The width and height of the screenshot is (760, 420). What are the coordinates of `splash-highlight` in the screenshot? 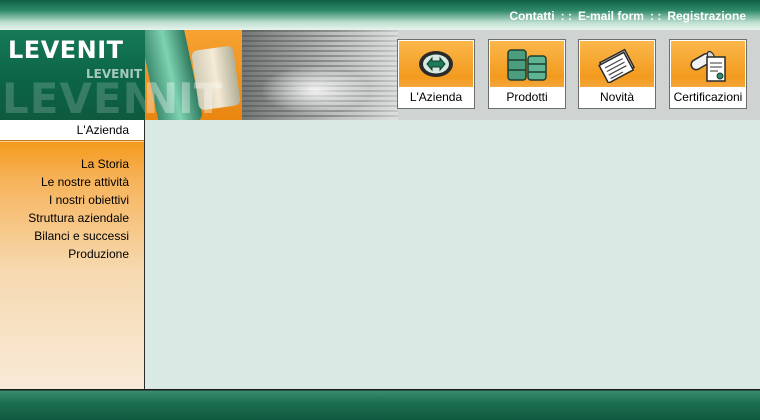 It's located at (315, 90).